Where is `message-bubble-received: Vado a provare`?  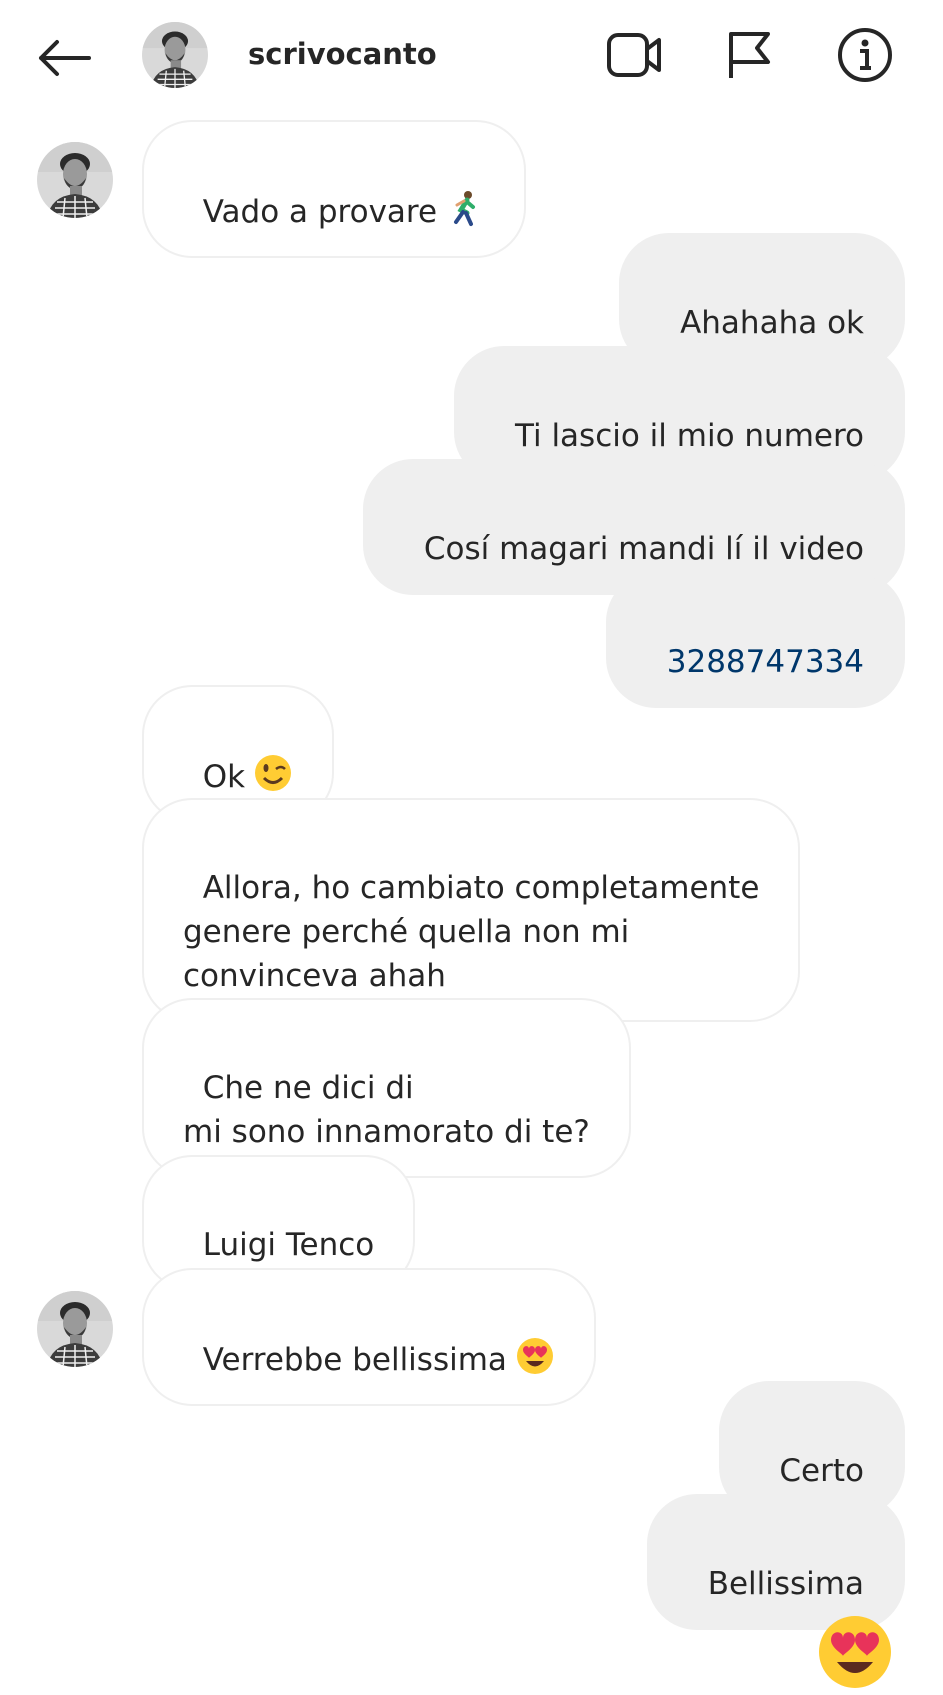
message-bubble-received: Vado a provare is located at coordinates (334, 189).